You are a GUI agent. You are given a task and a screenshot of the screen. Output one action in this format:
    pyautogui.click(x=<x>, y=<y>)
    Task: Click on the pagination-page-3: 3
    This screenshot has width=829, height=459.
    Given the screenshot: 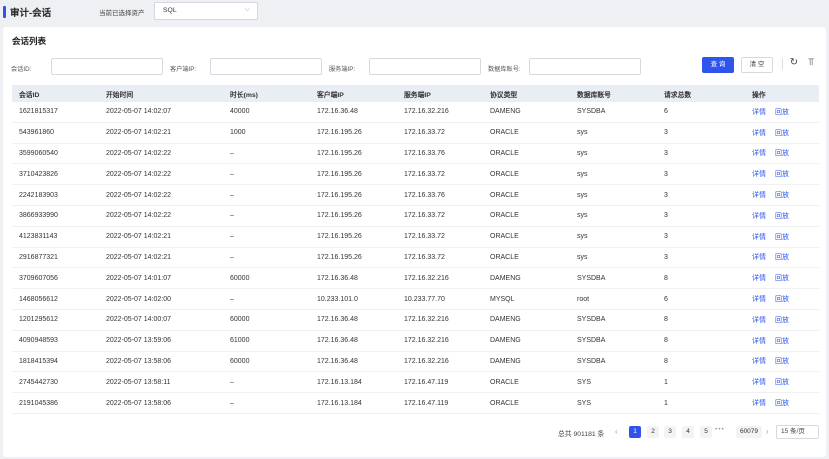 What is the action you would take?
    pyautogui.click(x=670, y=432)
    